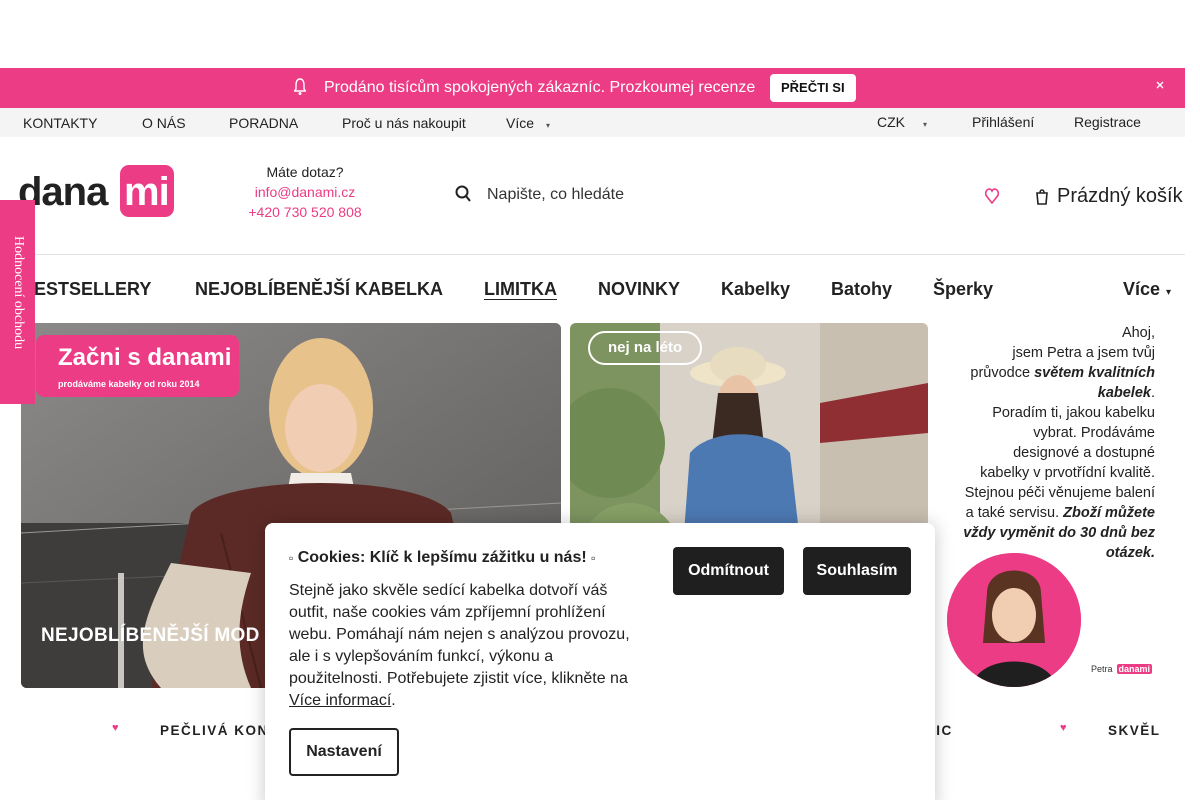  I want to click on petra-signature-name: Petra, so click(1102, 669).